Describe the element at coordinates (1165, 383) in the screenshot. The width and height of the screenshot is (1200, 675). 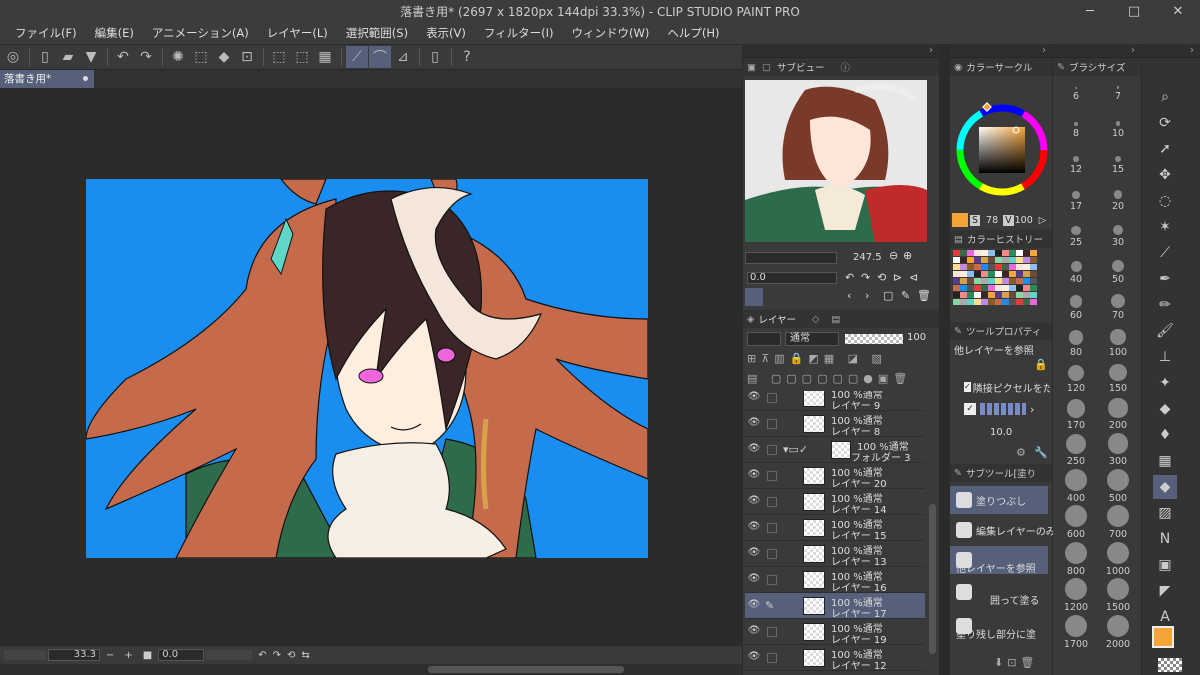
I see `decoration-tool-icon: ✦` at that location.